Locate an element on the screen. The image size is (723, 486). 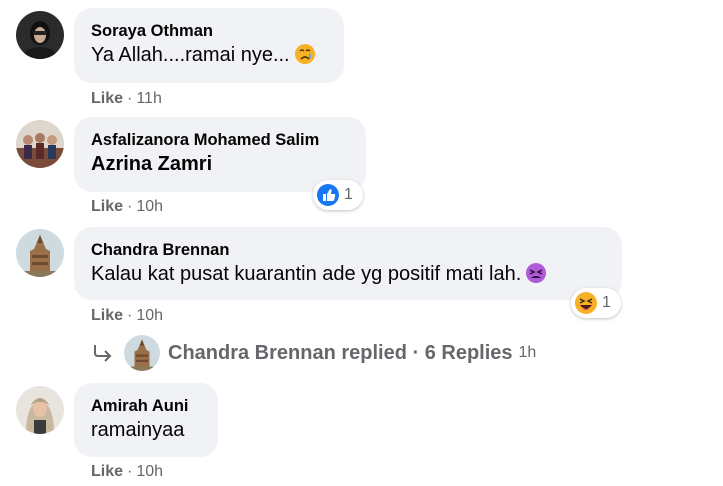
view-replies-link: Chandra Brennan replied · 6 Replies 1h is located at coordinates (314, 353).